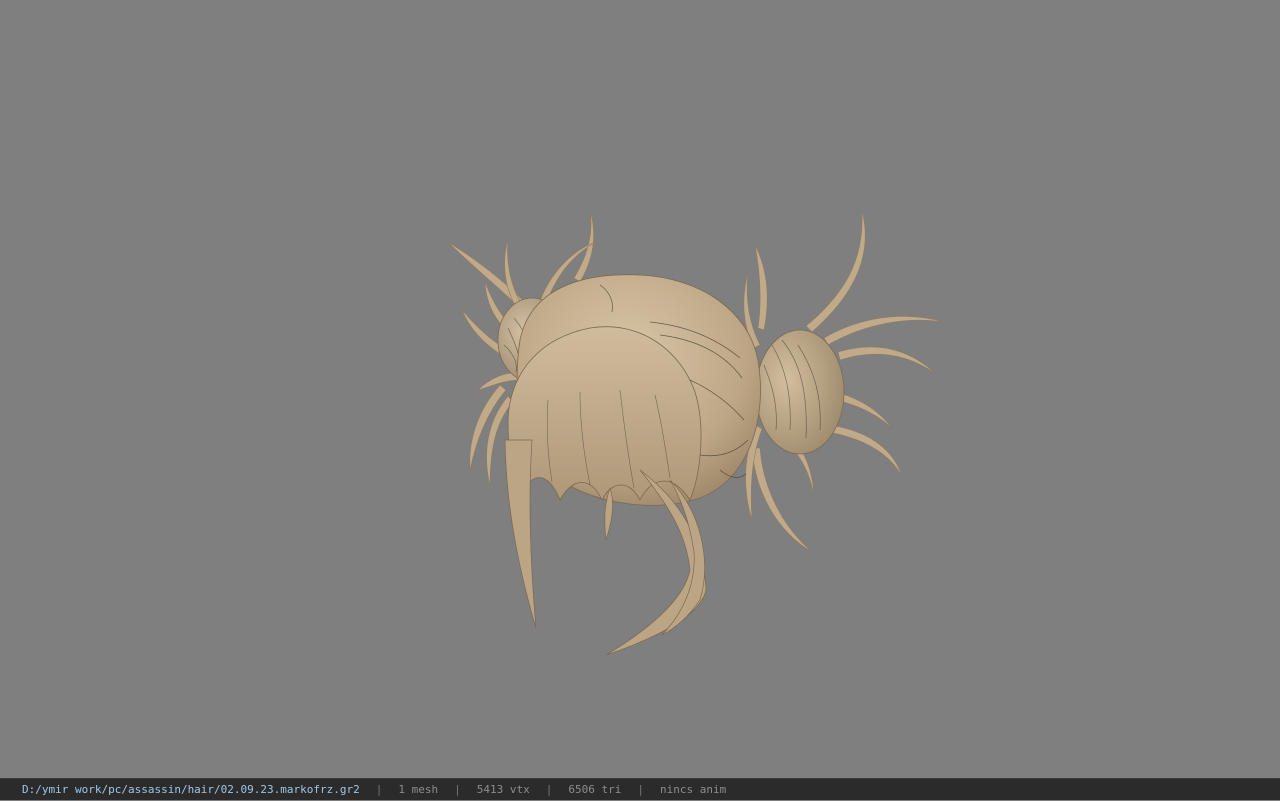  What do you see at coordinates (595, 789) in the screenshot?
I see `triangle-count: 6506 tri` at bounding box center [595, 789].